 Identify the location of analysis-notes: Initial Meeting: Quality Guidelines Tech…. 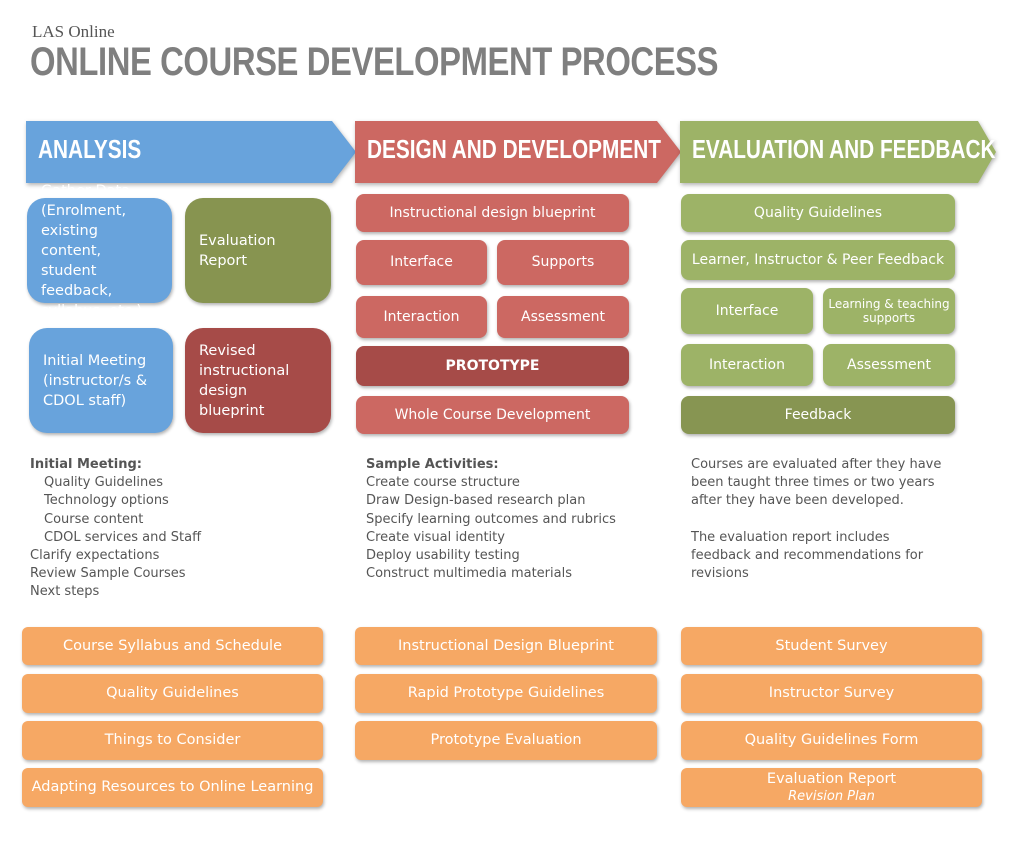
(115, 529).